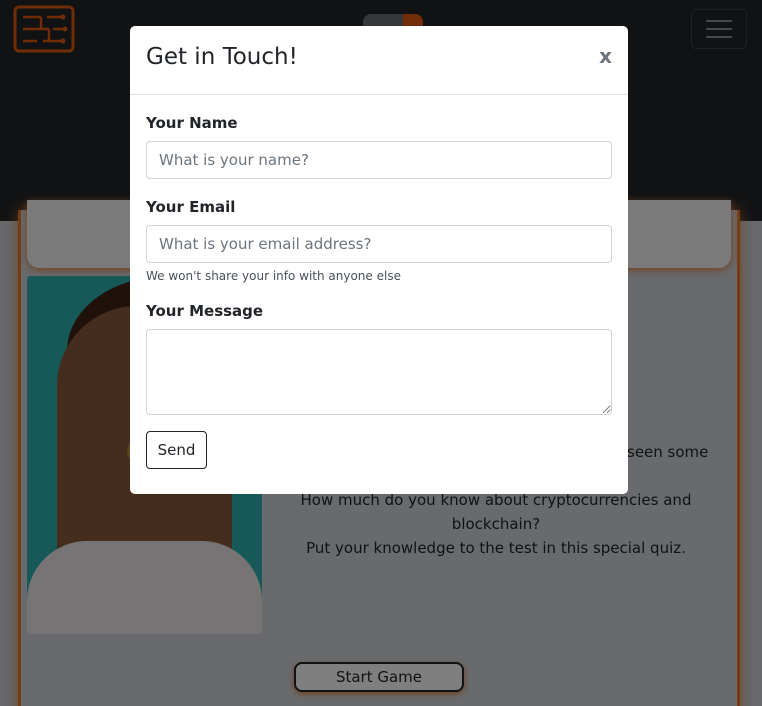 Image resolution: width=762 pixels, height=706 pixels. Describe the element at coordinates (191, 207) in the screenshot. I see `email-label: Your Email` at that location.